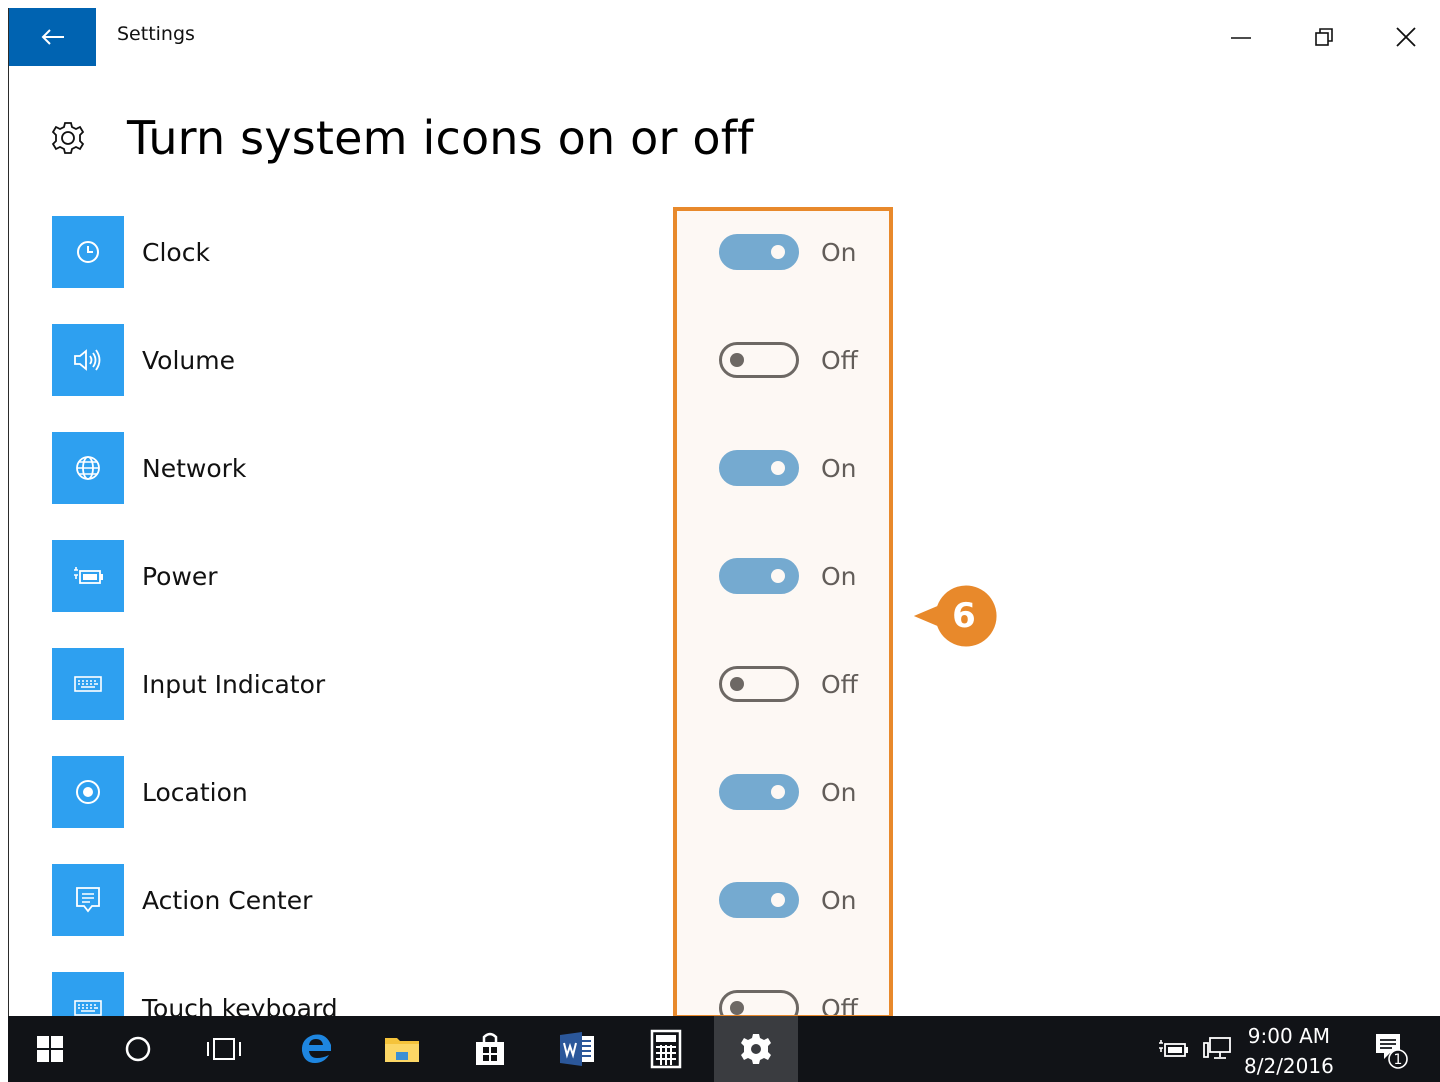  Describe the element at coordinates (1406, 37) in the screenshot. I see `close-icon` at that location.